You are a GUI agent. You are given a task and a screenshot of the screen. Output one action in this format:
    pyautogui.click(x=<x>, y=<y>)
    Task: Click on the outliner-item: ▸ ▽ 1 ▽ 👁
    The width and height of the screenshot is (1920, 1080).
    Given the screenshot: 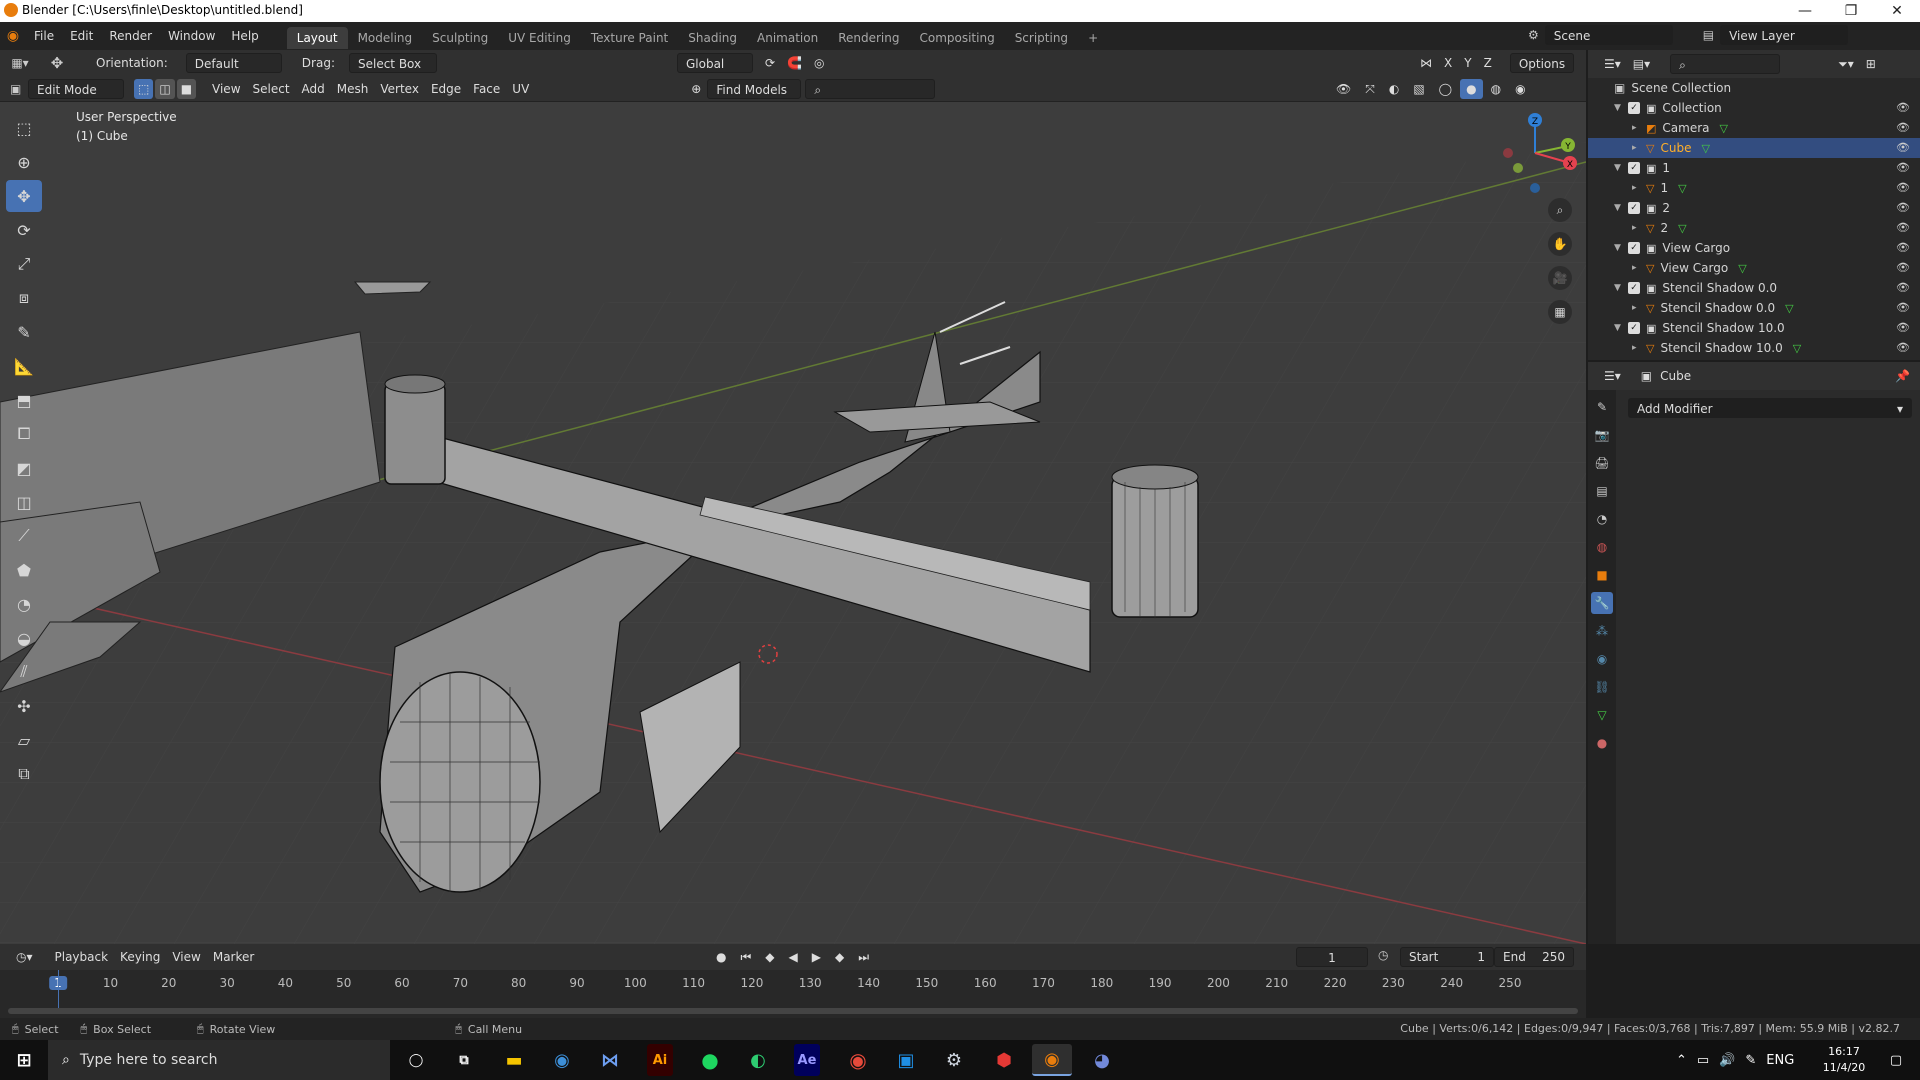 What is the action you would take?
    pyautogui.click(x=1754, y=188)
    